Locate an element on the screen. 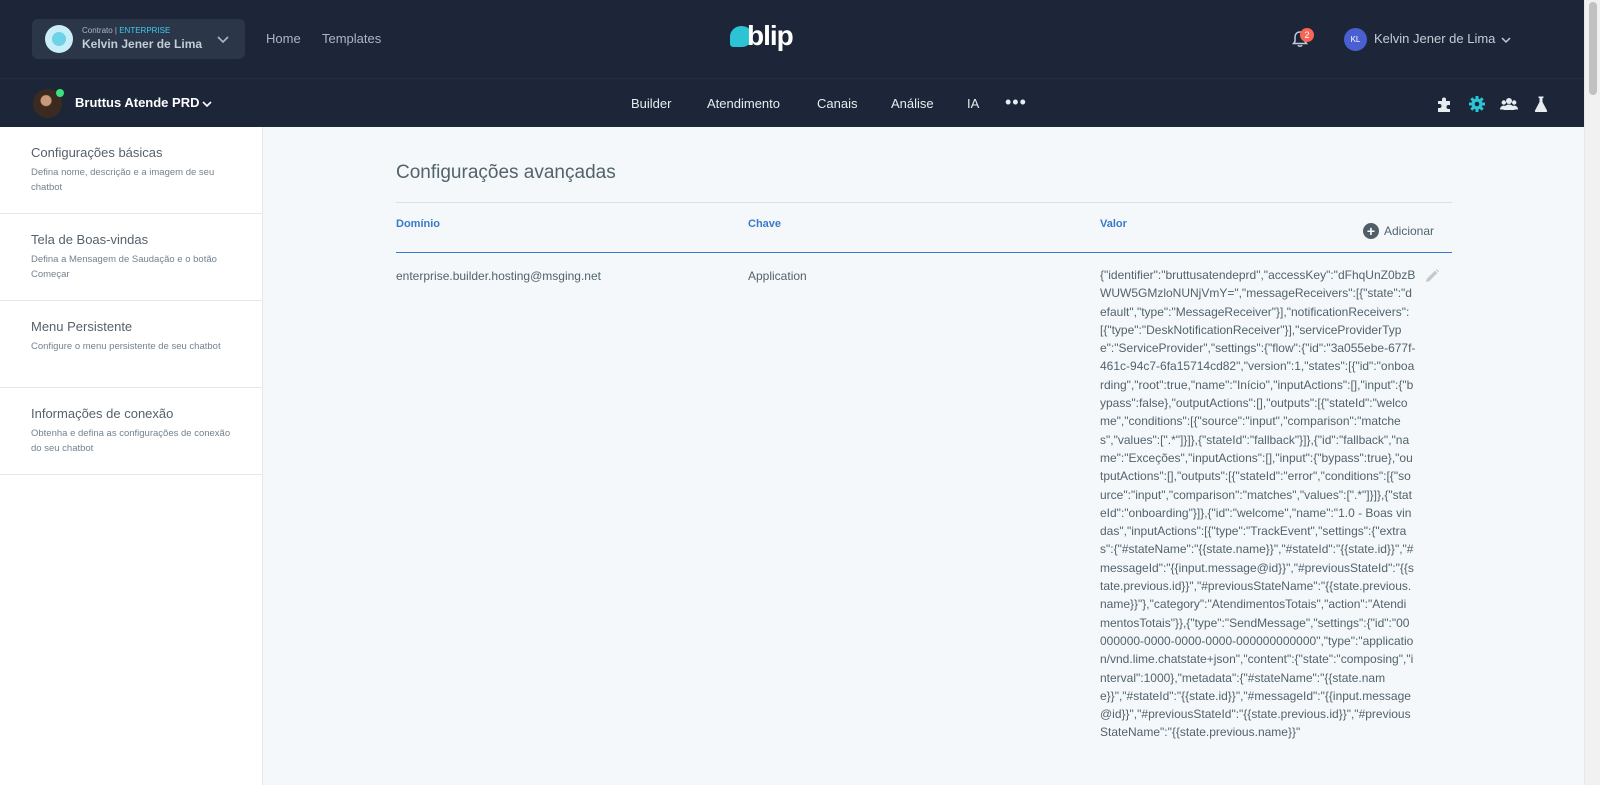 This screenshot has height=785, width=1600. logo-text: blip is located at coordinates (770, 35).